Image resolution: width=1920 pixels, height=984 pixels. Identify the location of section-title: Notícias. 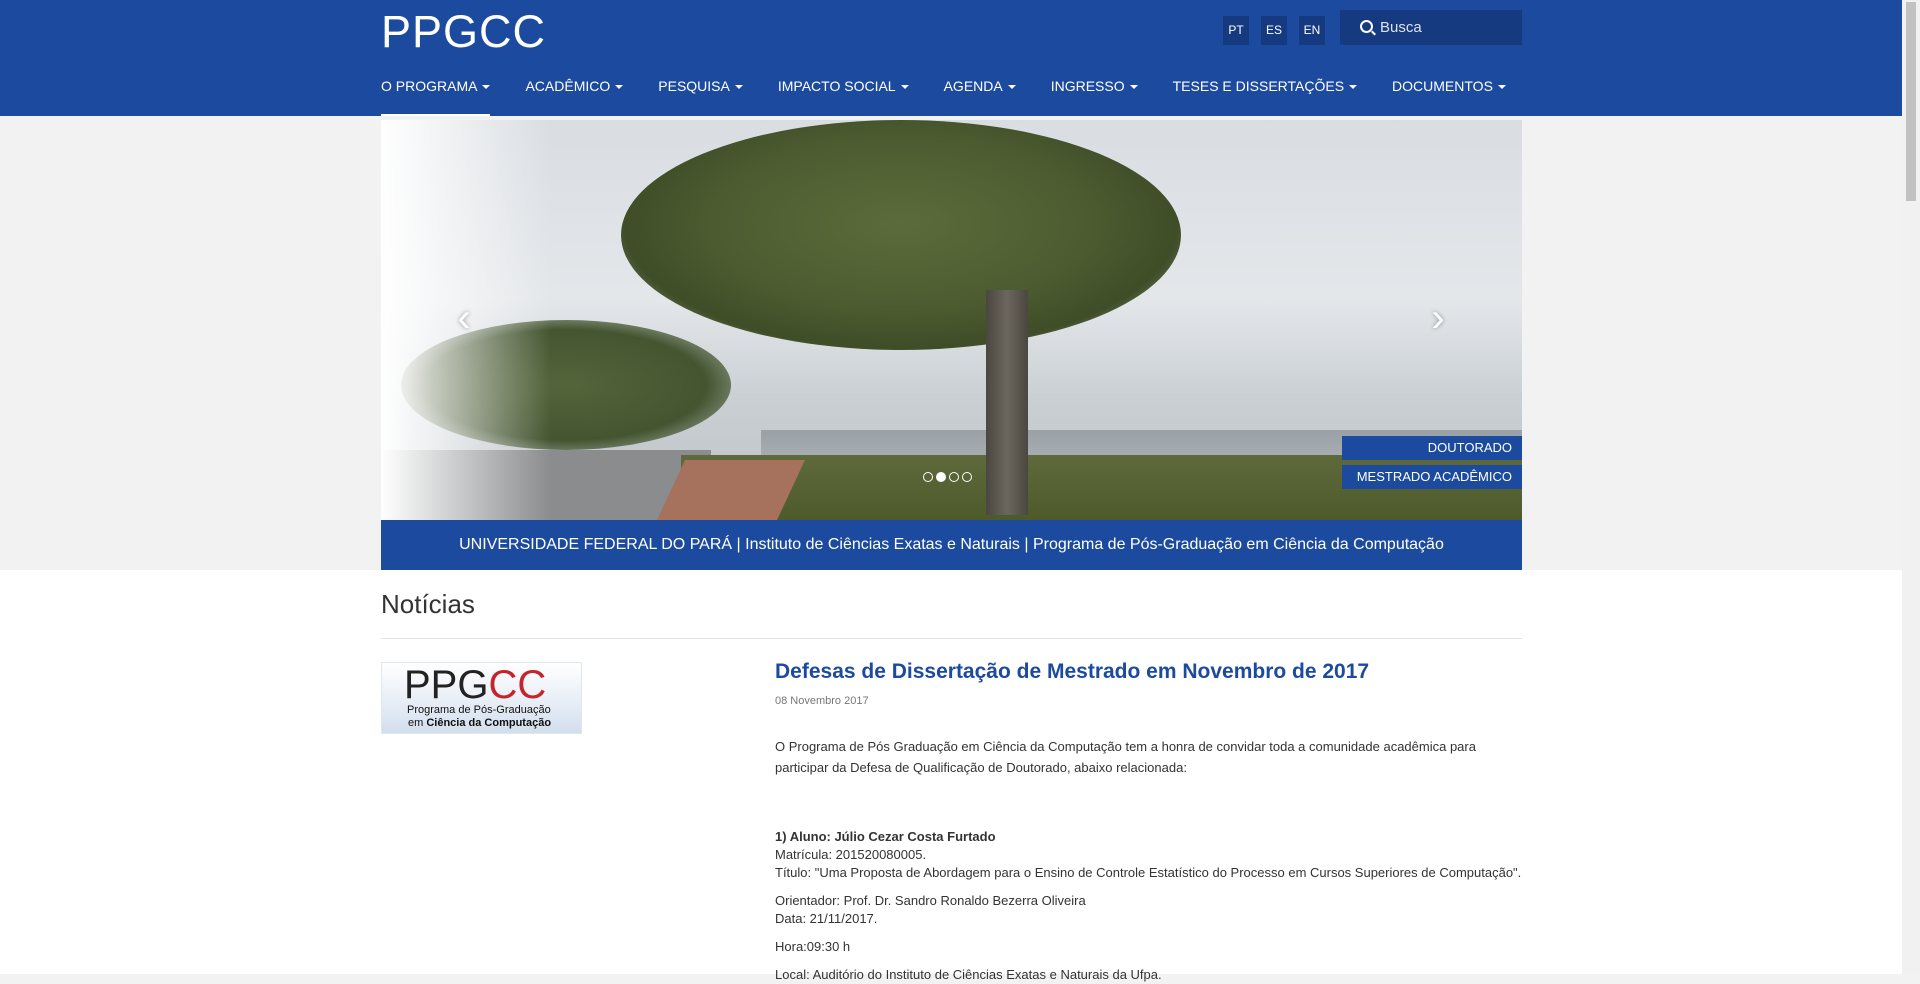
(428, 604).